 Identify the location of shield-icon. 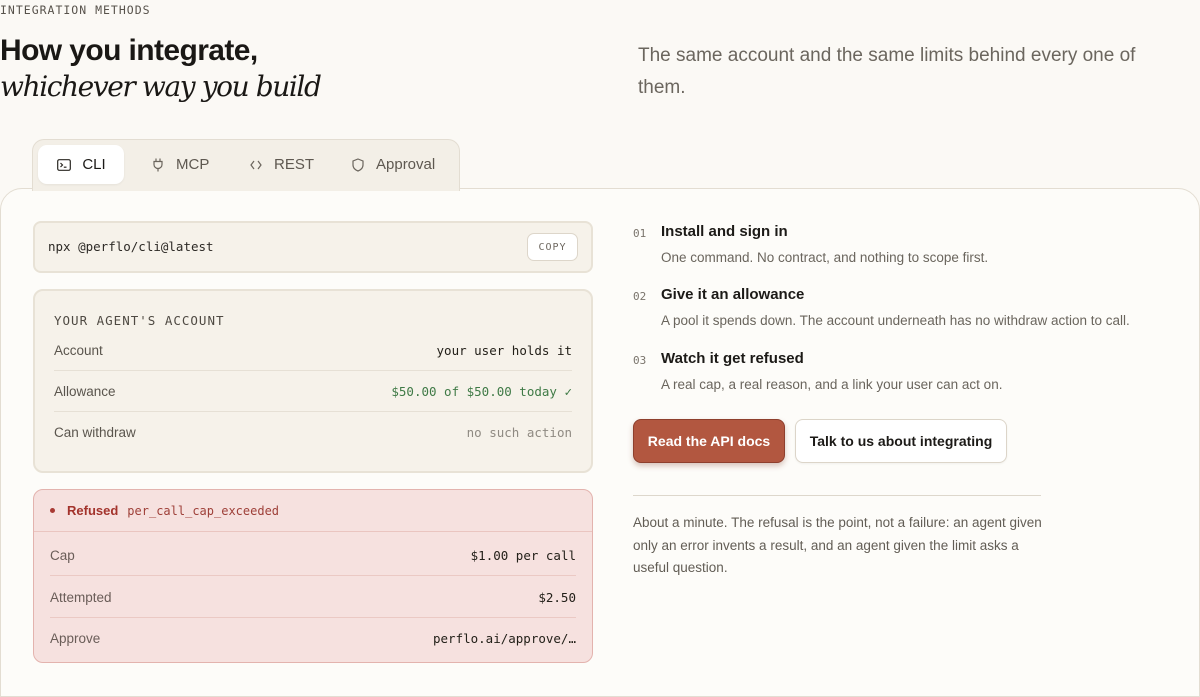
(358, 165).